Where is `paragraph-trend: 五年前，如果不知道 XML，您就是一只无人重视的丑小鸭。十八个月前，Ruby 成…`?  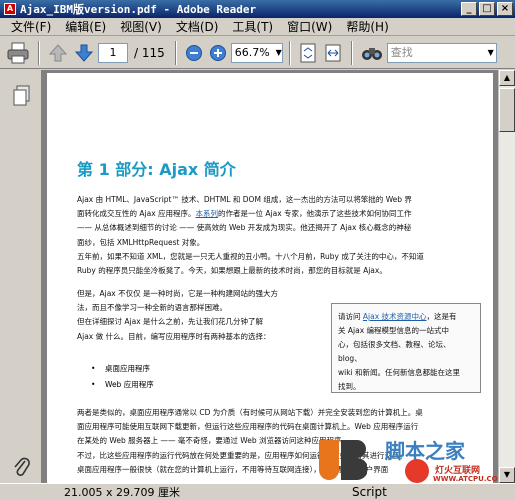
paragraph-trend: 五年前，如果不知道 XML，您就是一只无人重视的丑小鸭。十八个月前，Ruby 成… is located at coordinates (250, 264).